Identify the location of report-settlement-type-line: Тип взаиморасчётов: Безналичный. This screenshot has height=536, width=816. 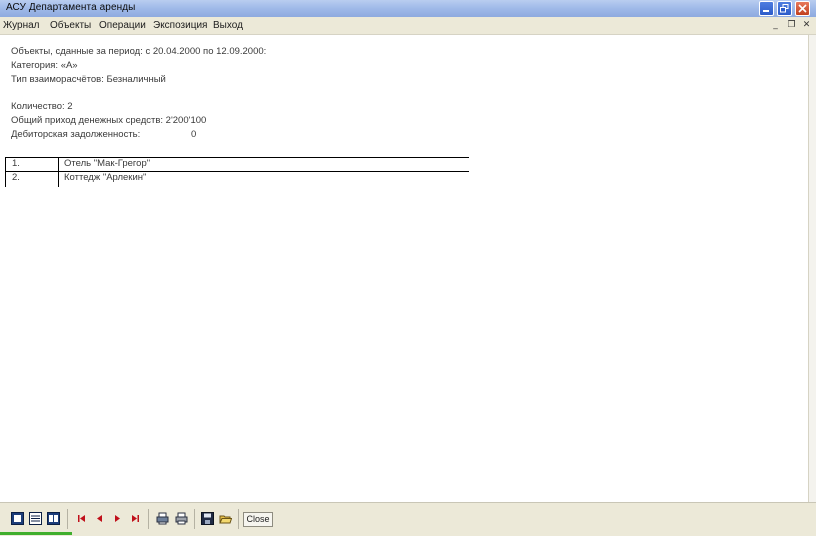
(88, 79).